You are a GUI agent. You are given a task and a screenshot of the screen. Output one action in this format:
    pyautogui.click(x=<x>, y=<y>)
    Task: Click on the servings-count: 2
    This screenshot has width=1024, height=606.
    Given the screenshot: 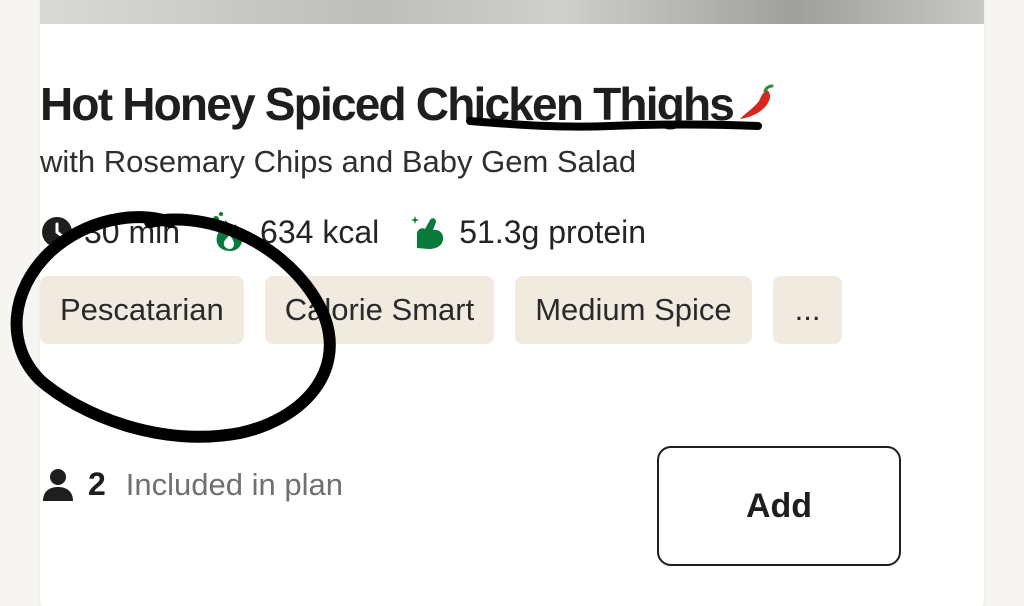 What is the action you would take?
    pyautogui.click(x=97, y=484)
    